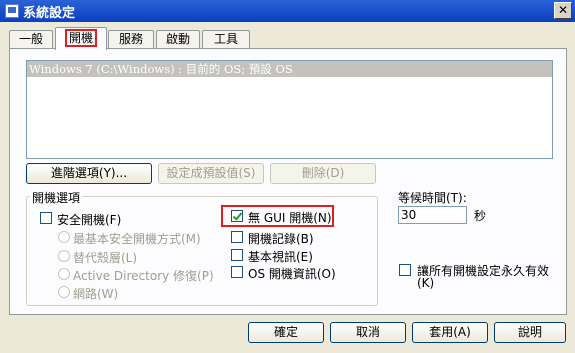  I want to click on network-radio, so click(64, 292).